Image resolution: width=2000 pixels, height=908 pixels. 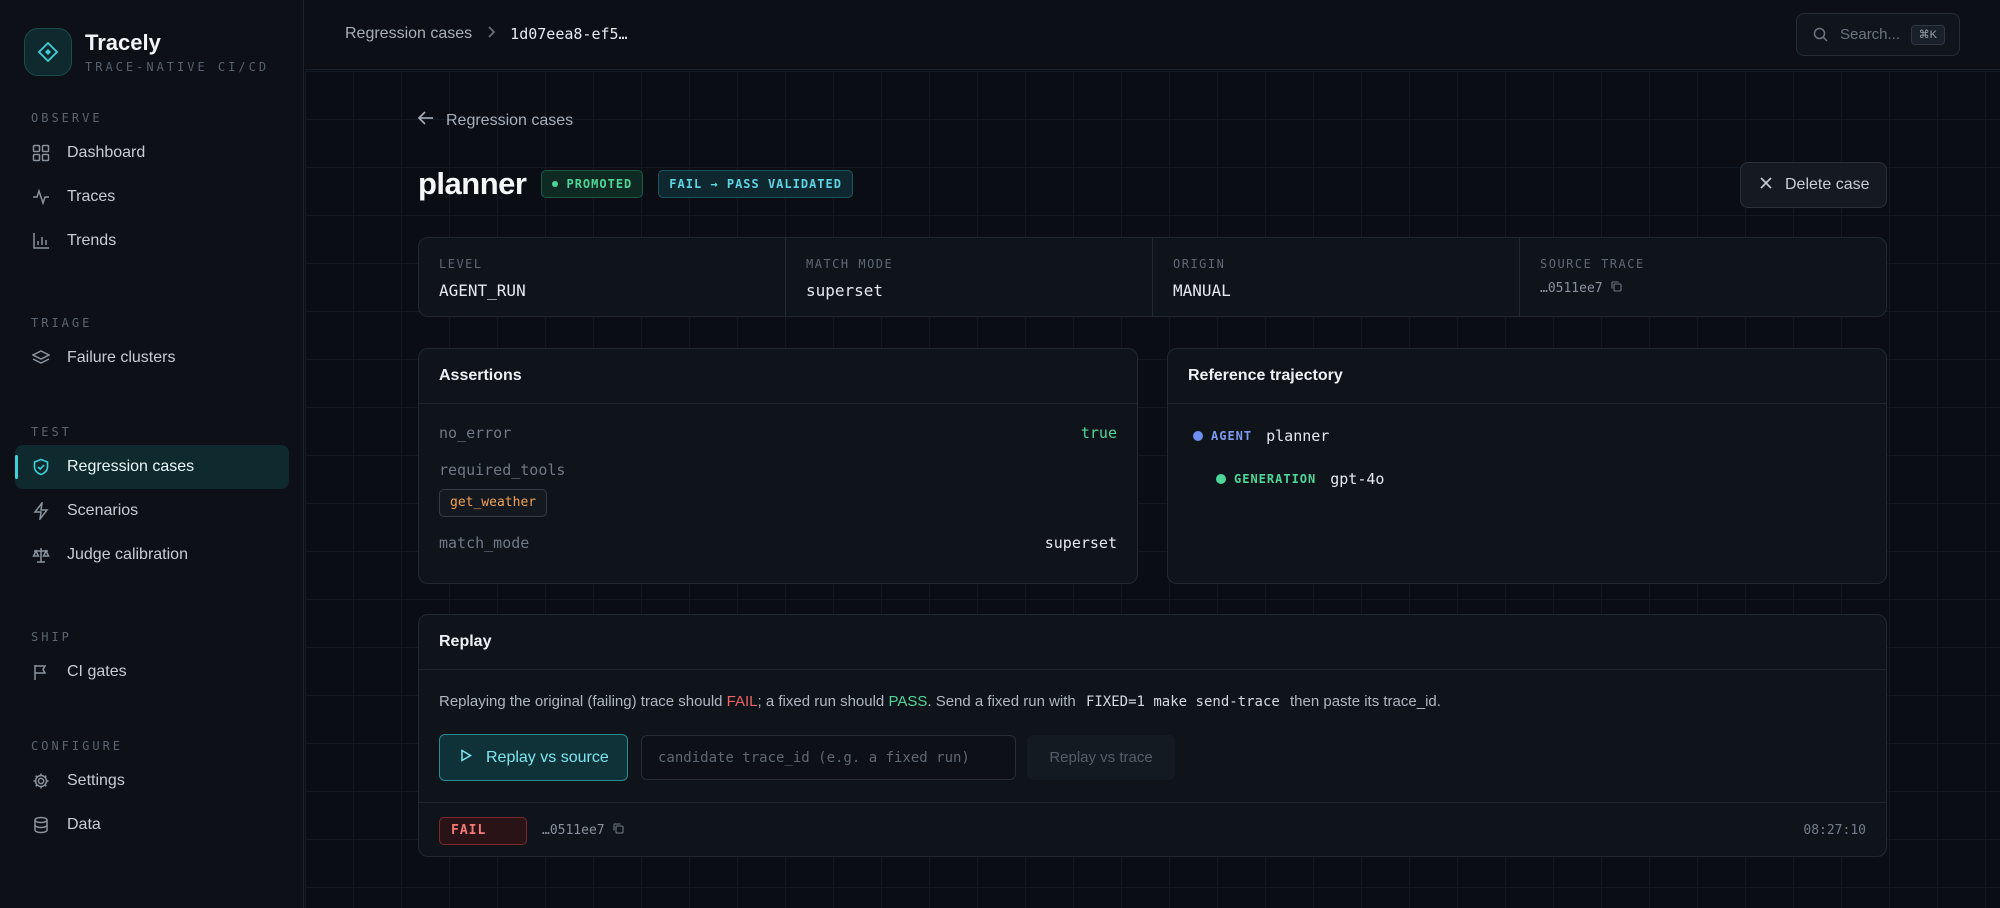 I want to click on sidebar-item-ci-gates: CI gates, so click(x=152, y=672).